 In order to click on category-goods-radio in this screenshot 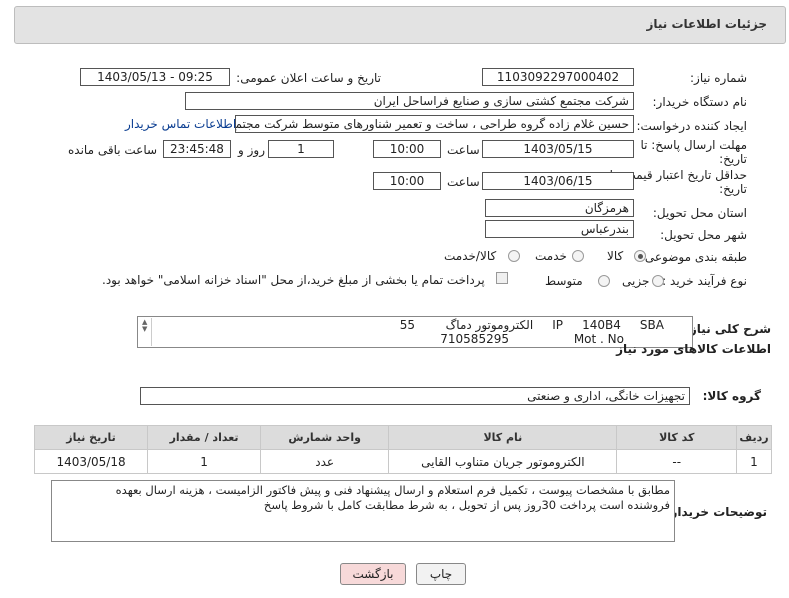, I will do `click(640, 256)`.